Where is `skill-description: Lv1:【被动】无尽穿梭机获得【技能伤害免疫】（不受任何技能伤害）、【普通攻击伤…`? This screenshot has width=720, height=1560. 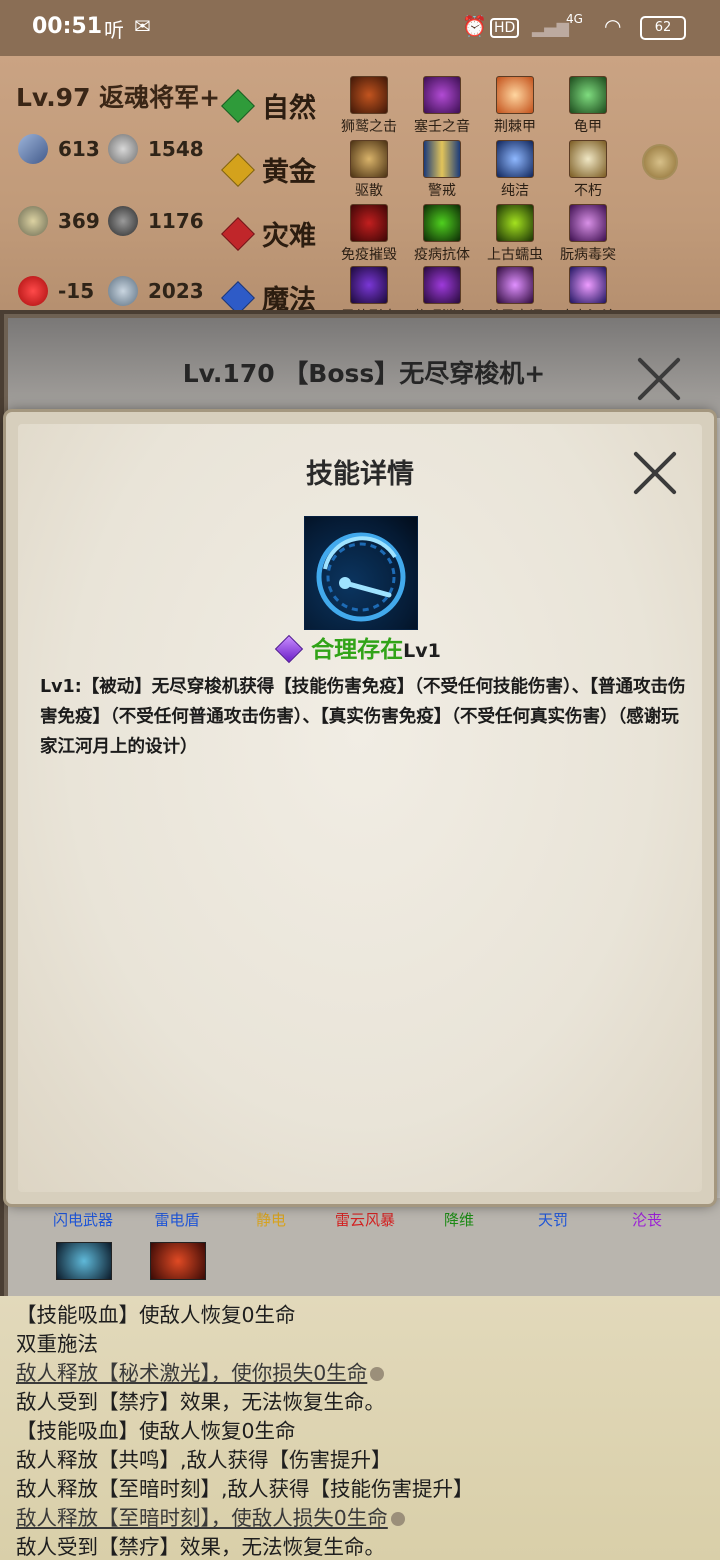 skill-description: Lv1:【被动】无尽穿梭机获得【技能伤害免疫】（不受任何技能伤害）、【普通攻击伤… is located at coordinates (363, 717).